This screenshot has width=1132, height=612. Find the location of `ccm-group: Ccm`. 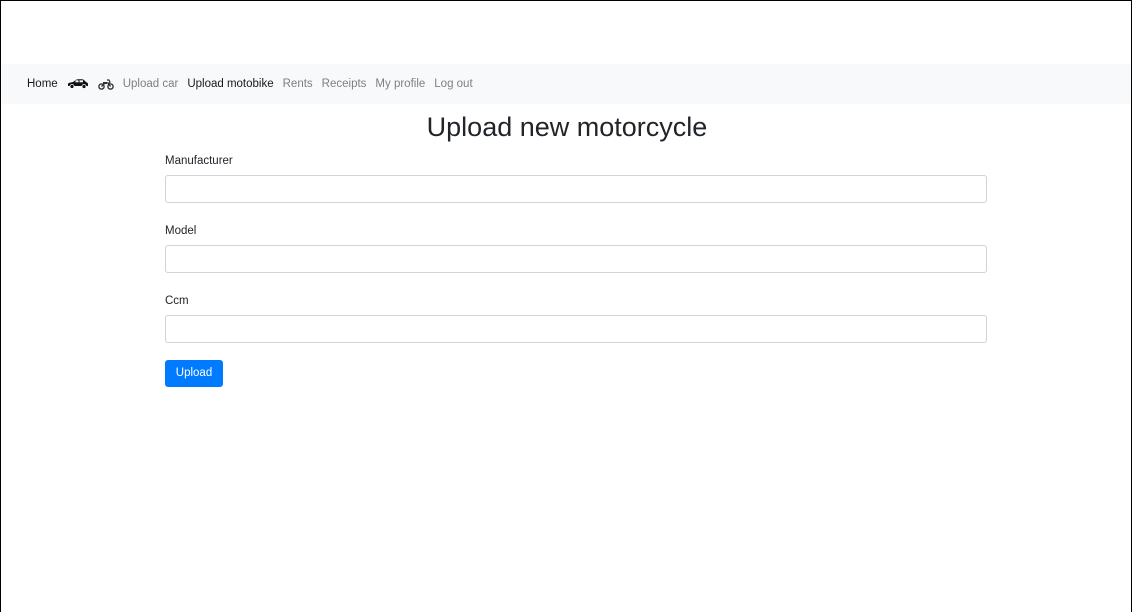

ccm-group: Ccm is located at coordinates (576, 318).